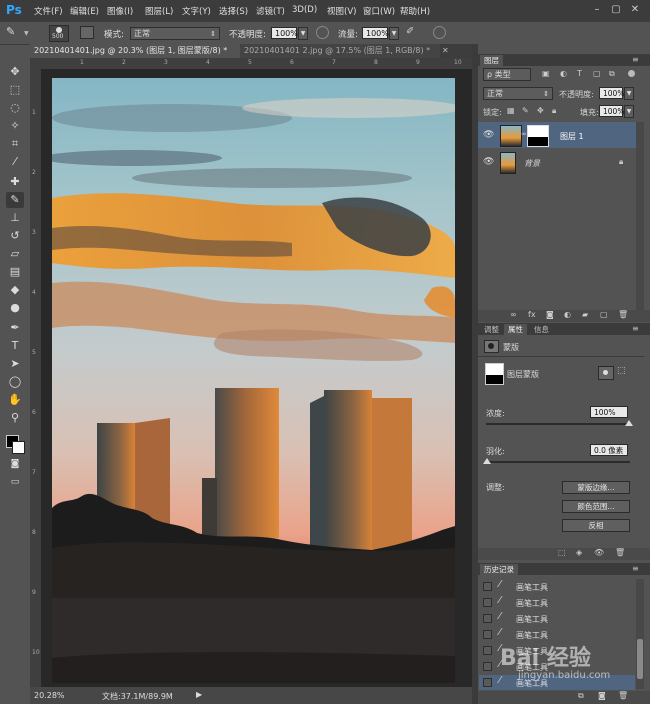 This screenshot has width=650, height=704. Describe the element at coordinates (611, 93) in the screenshot. I see `layer-opacity-input: 100%` at that location.